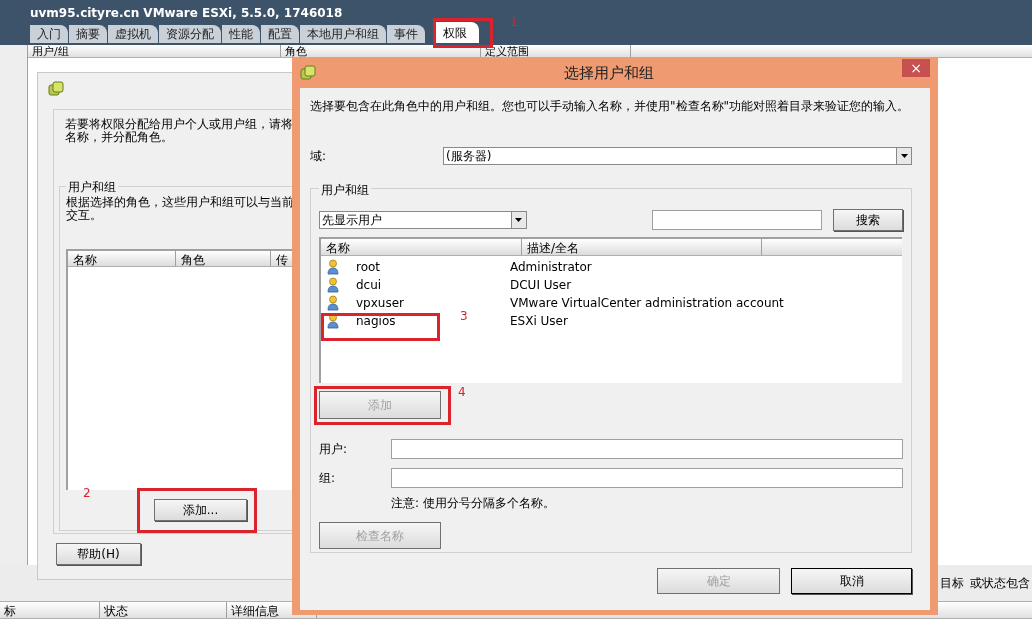 The width and height of the screenshot is (1032, 634). What do you see at coordinates (154, 51) in the screenshot?
I see `column-header: 用户/组` at bounding box center [154, 51].